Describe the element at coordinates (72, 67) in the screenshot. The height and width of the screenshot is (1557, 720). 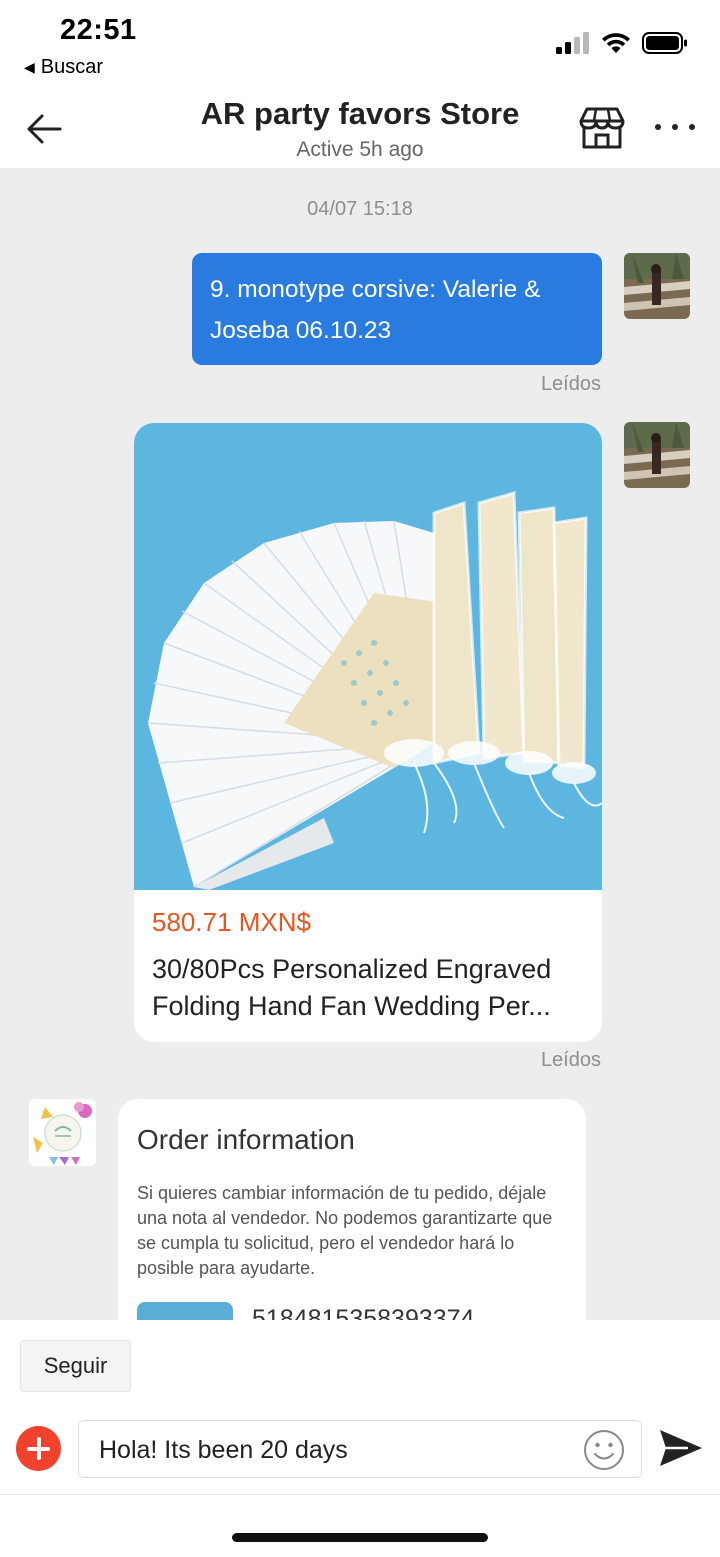
I see `back-app-label: Buscar` at that location.